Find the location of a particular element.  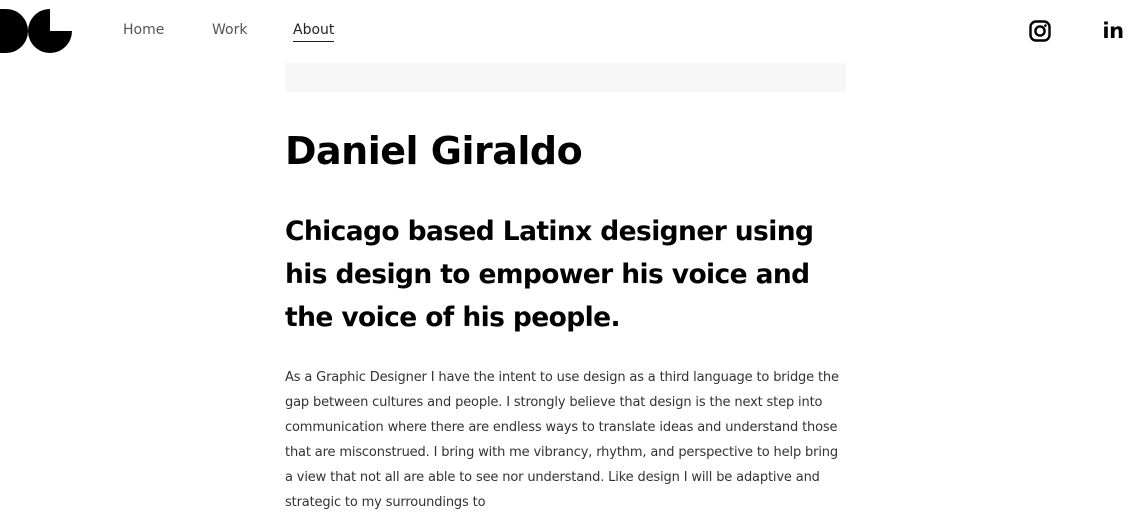

hero-image-placeholder is located at coordinates (565, 77).